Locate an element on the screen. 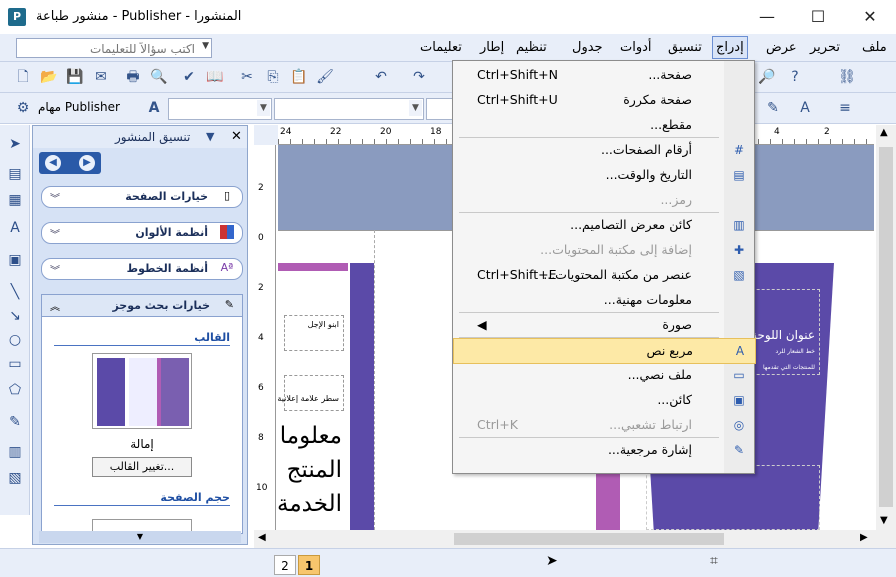 This screenshot has height=577, width=896. email-icon: ✉ is located at coordinates (101, 77).